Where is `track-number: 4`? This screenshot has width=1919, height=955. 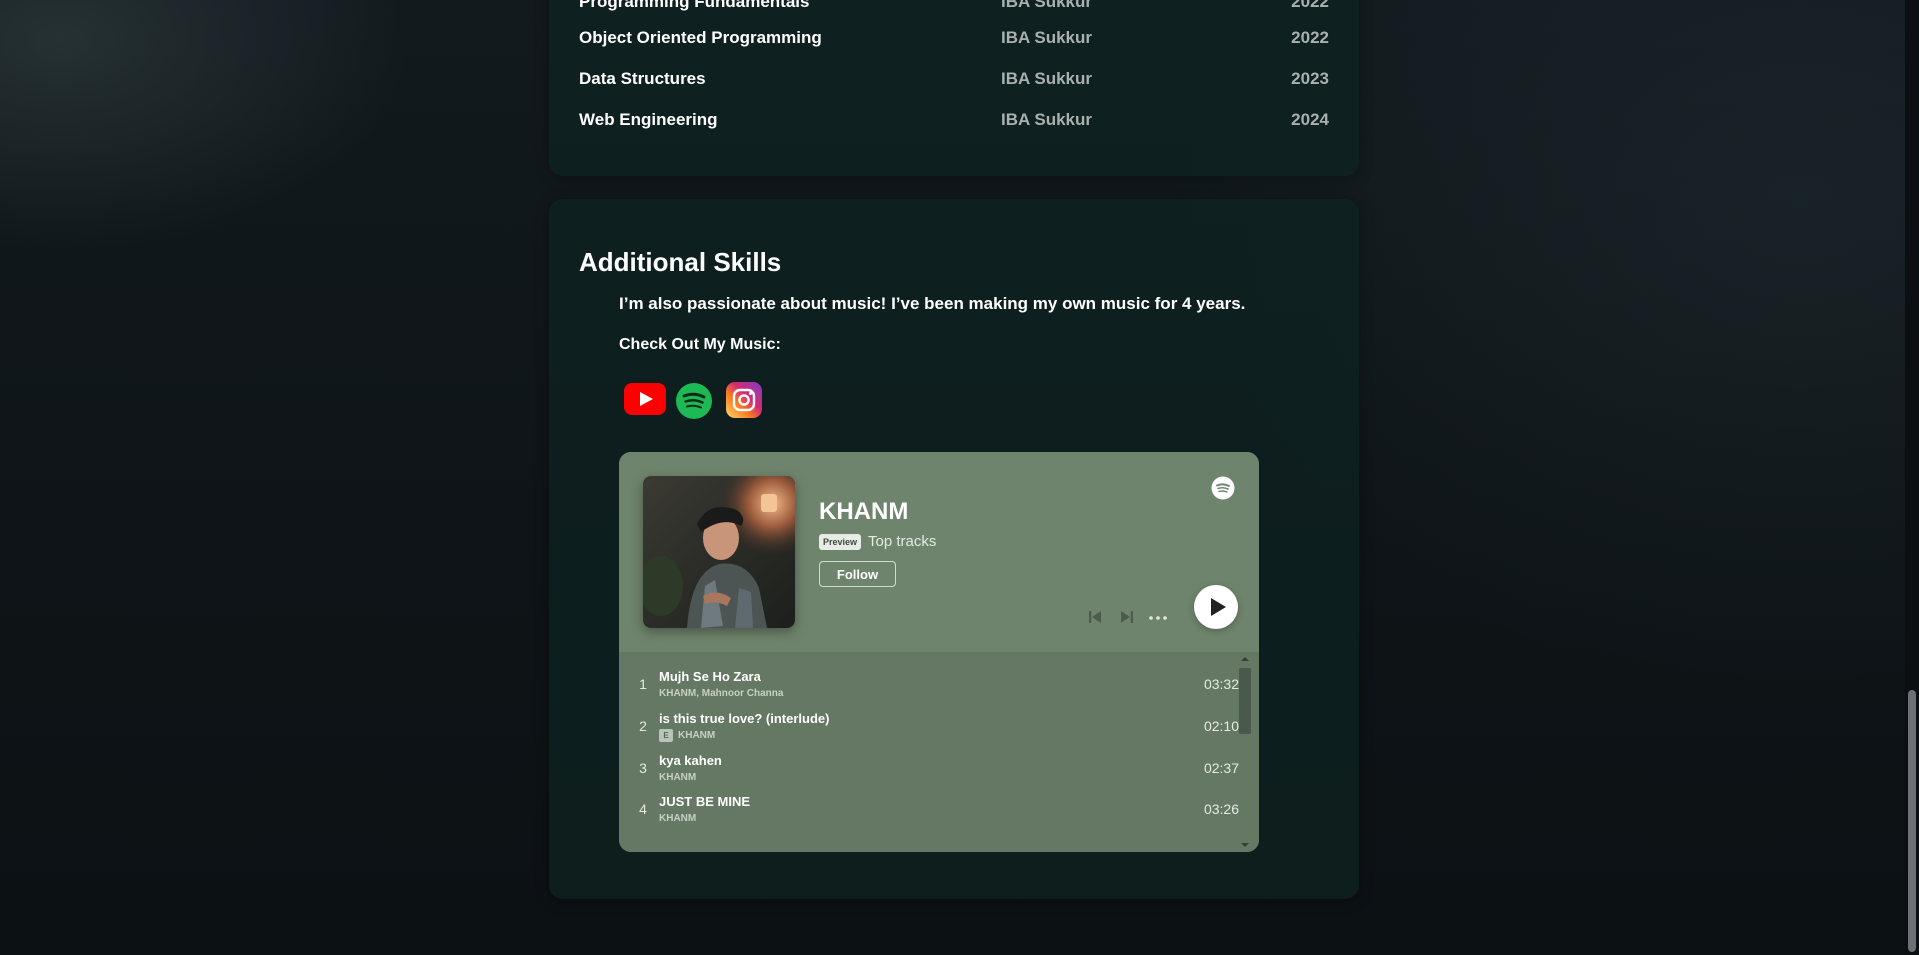 track-number: 4 is located at coordinates (643, 809).